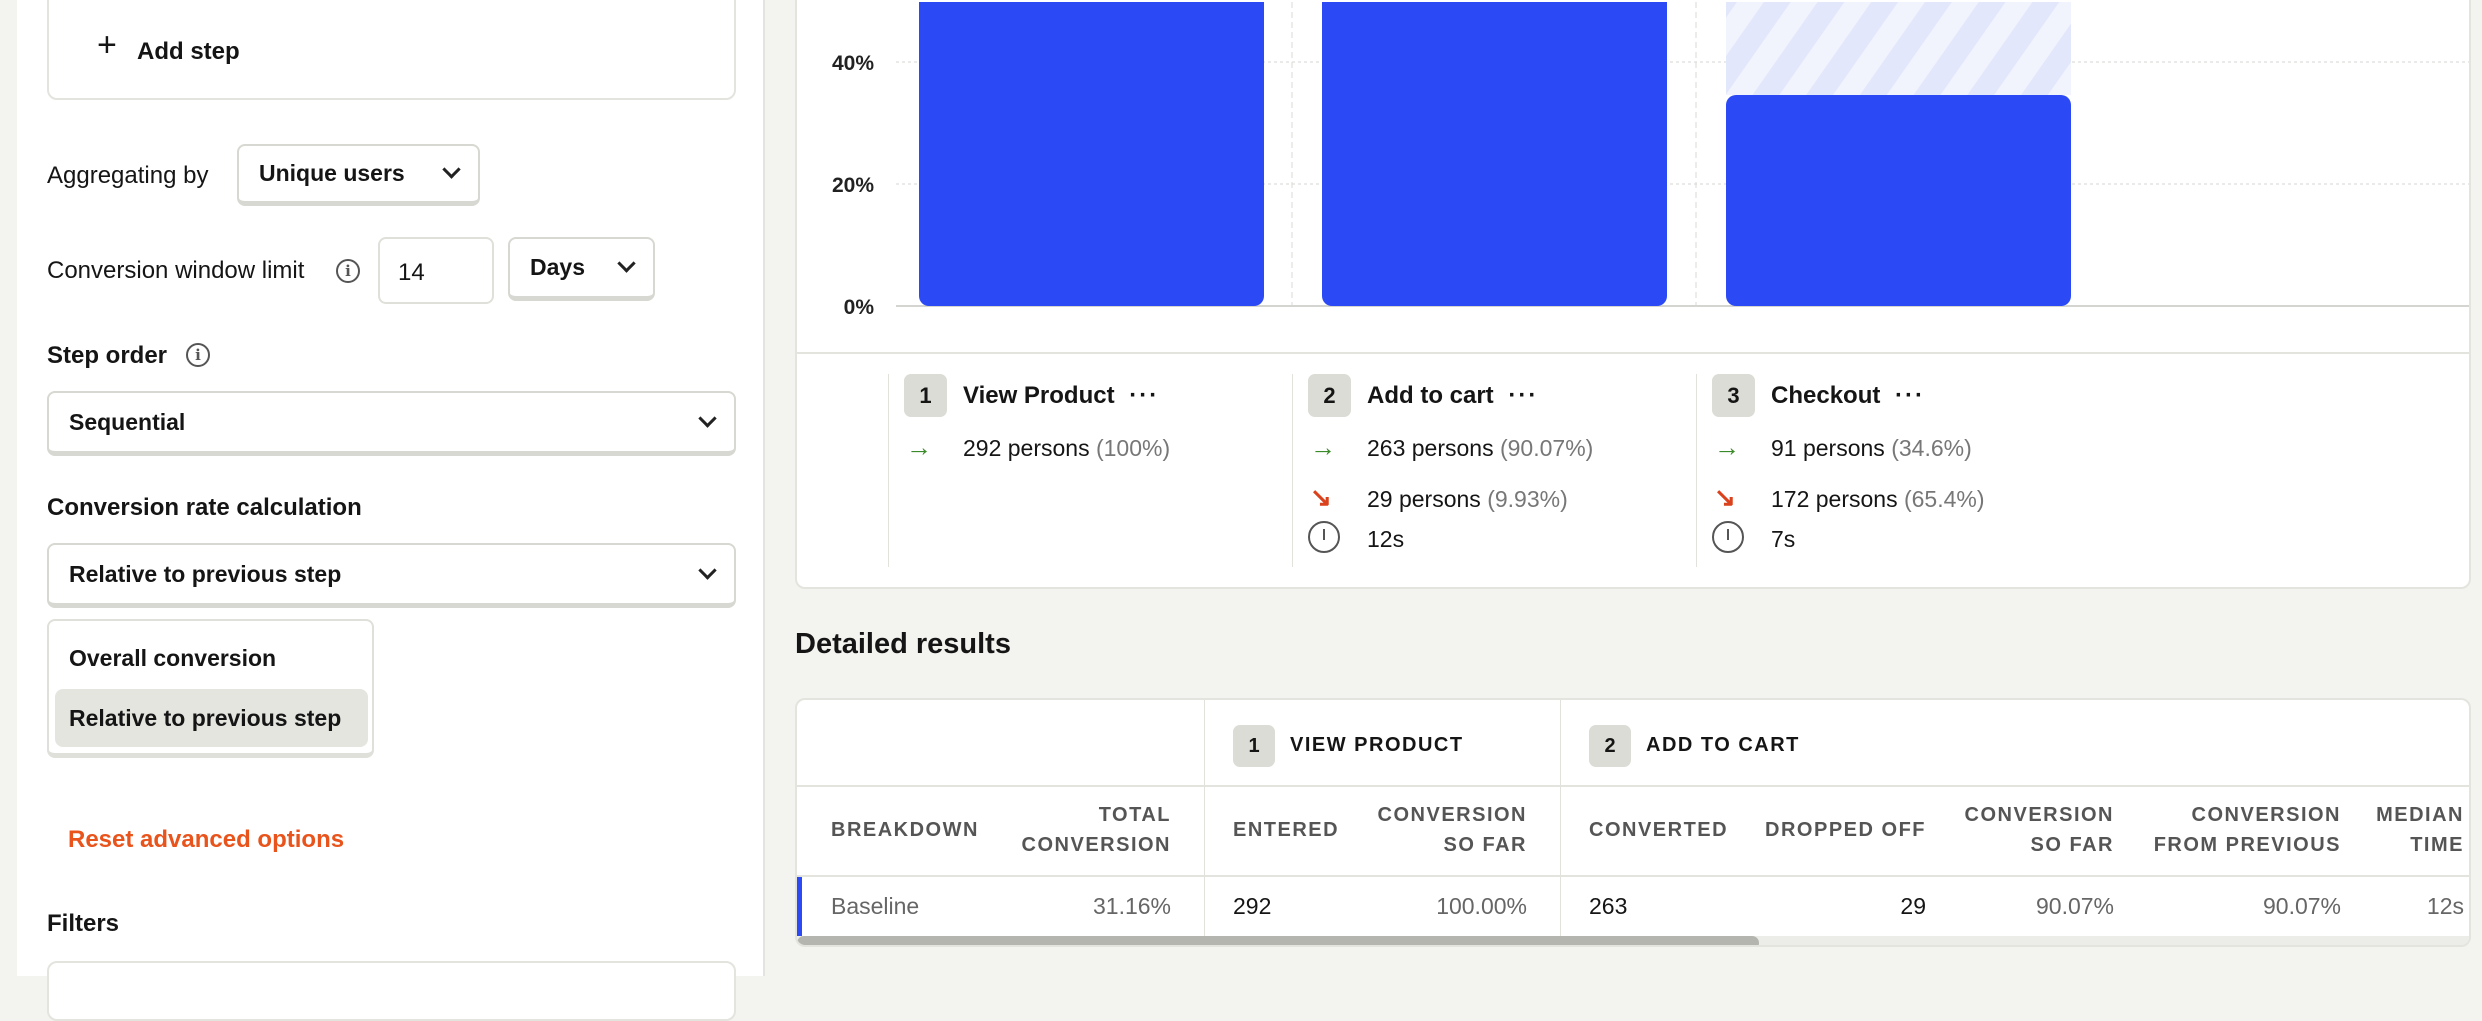 This screenshot has height=1021, width=2482. Describe the element at coordinates (1254, 746) in the screenshot. I see `group-number-badge: 1` at that location.